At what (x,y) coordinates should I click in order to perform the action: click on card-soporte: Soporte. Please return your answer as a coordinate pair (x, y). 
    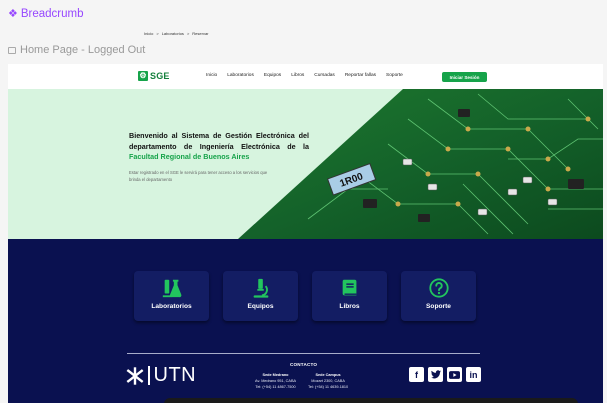
    Looking at the image, I should click on (438, 296).